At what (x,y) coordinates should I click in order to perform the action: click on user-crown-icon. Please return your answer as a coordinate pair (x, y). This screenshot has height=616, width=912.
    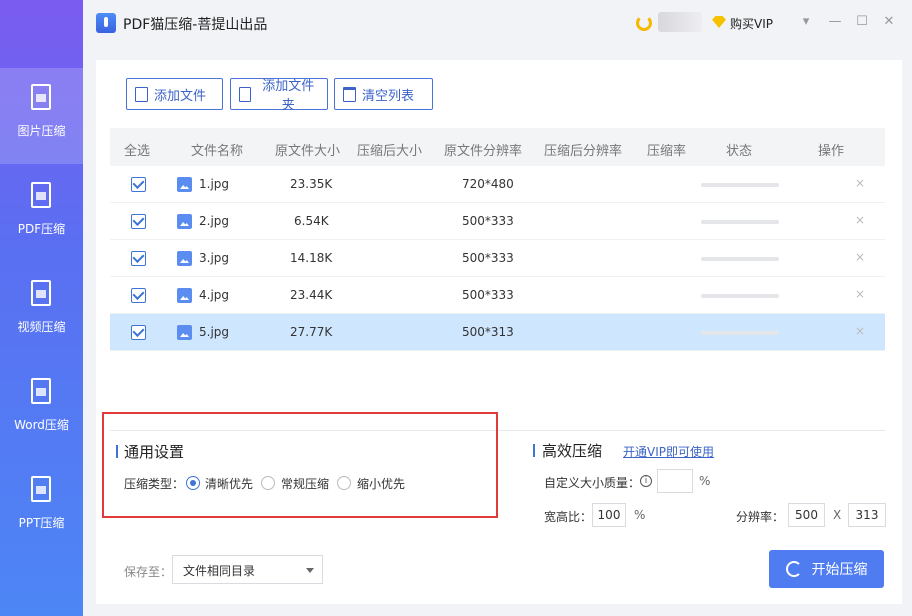
    Looking at the image, I should click on (644, 23).